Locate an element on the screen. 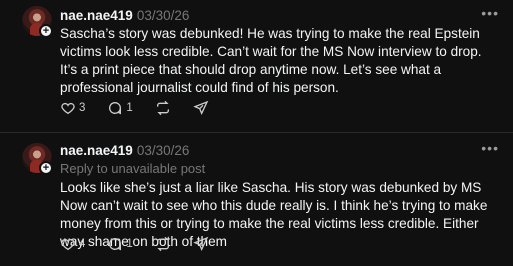  like-button: 4 is located at coordinates (72, 244).